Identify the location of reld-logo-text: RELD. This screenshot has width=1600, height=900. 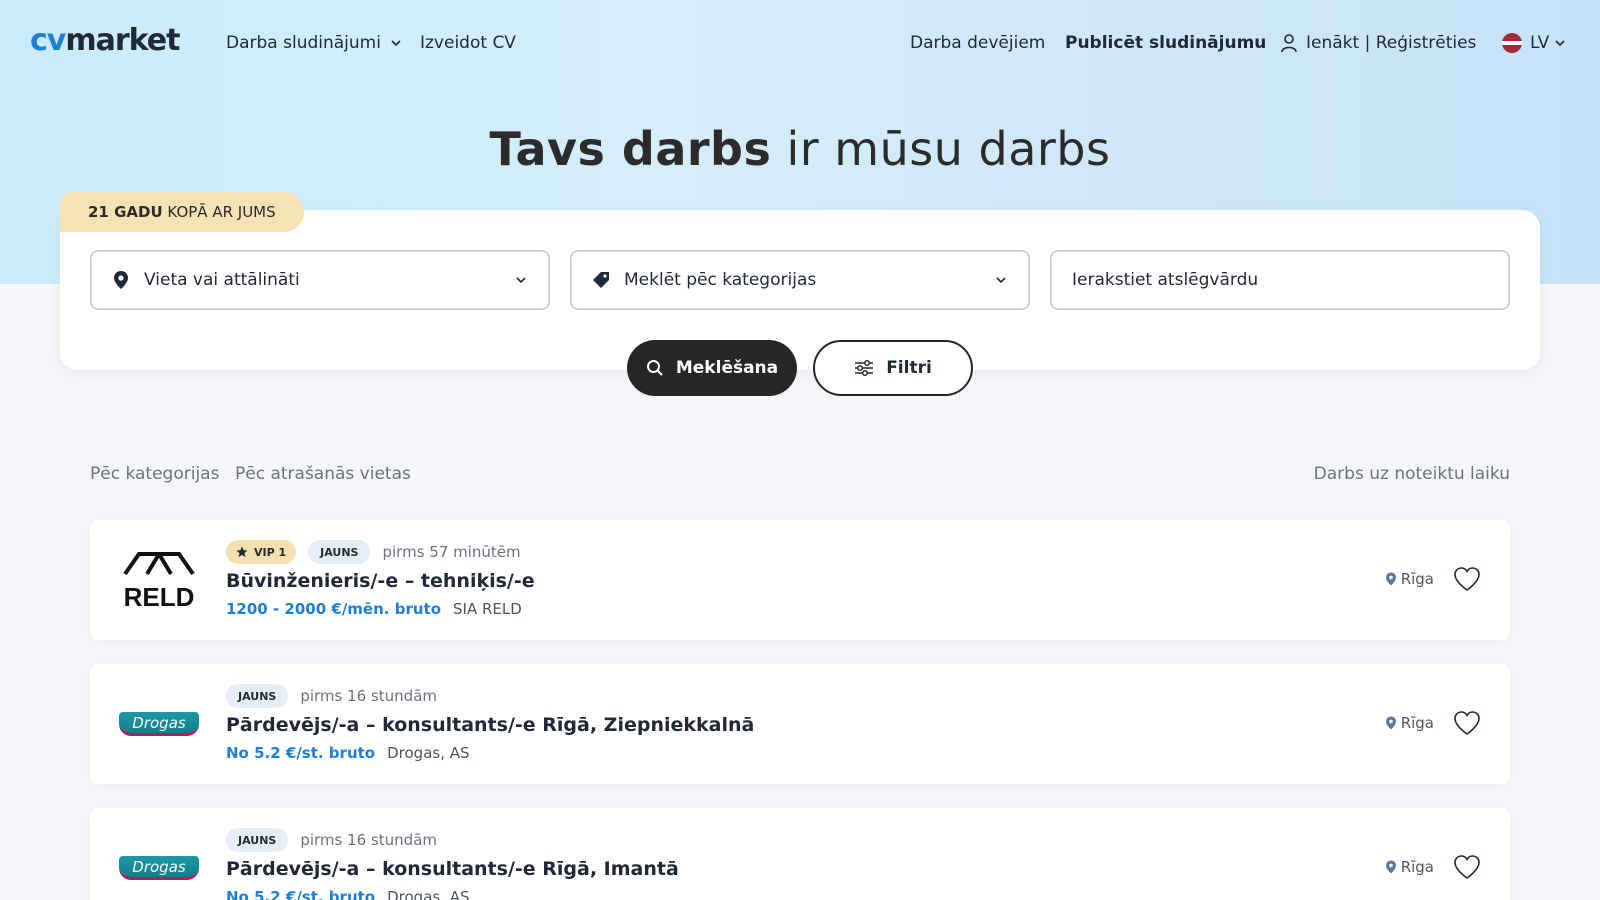
(159, 597).